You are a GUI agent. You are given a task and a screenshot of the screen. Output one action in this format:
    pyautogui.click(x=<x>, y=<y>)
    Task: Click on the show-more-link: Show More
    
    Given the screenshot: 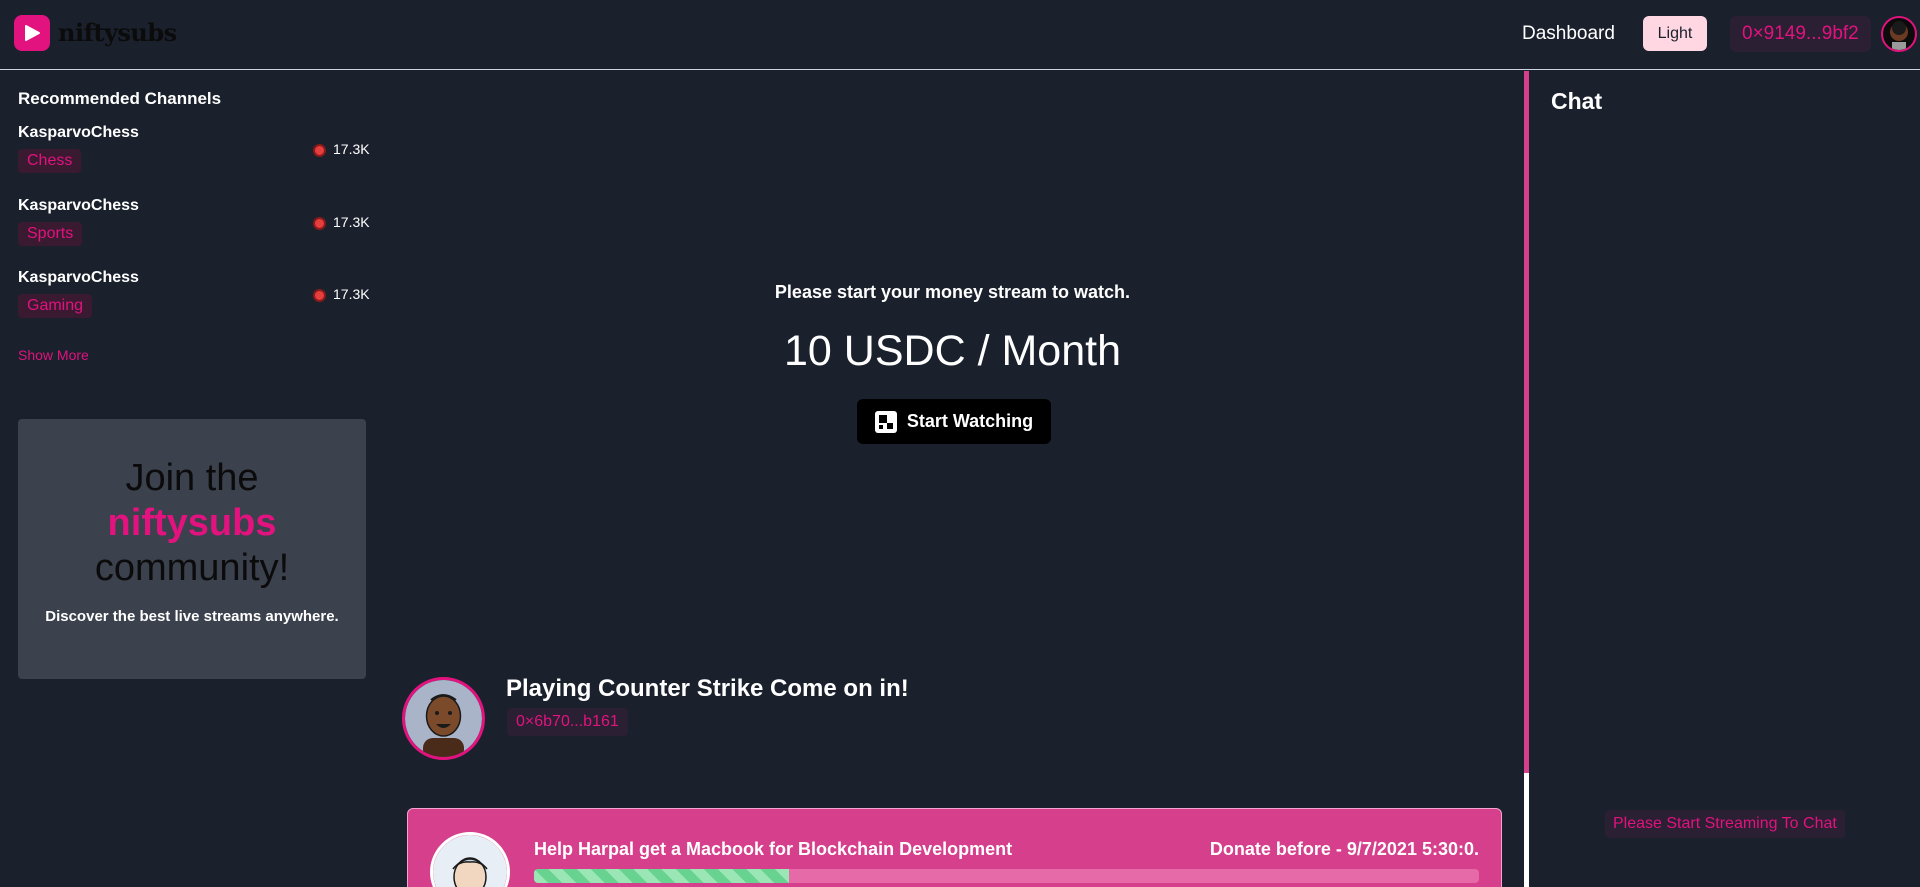 What is the action you would take?
    pyautogui.click(x=53, y=355)
    